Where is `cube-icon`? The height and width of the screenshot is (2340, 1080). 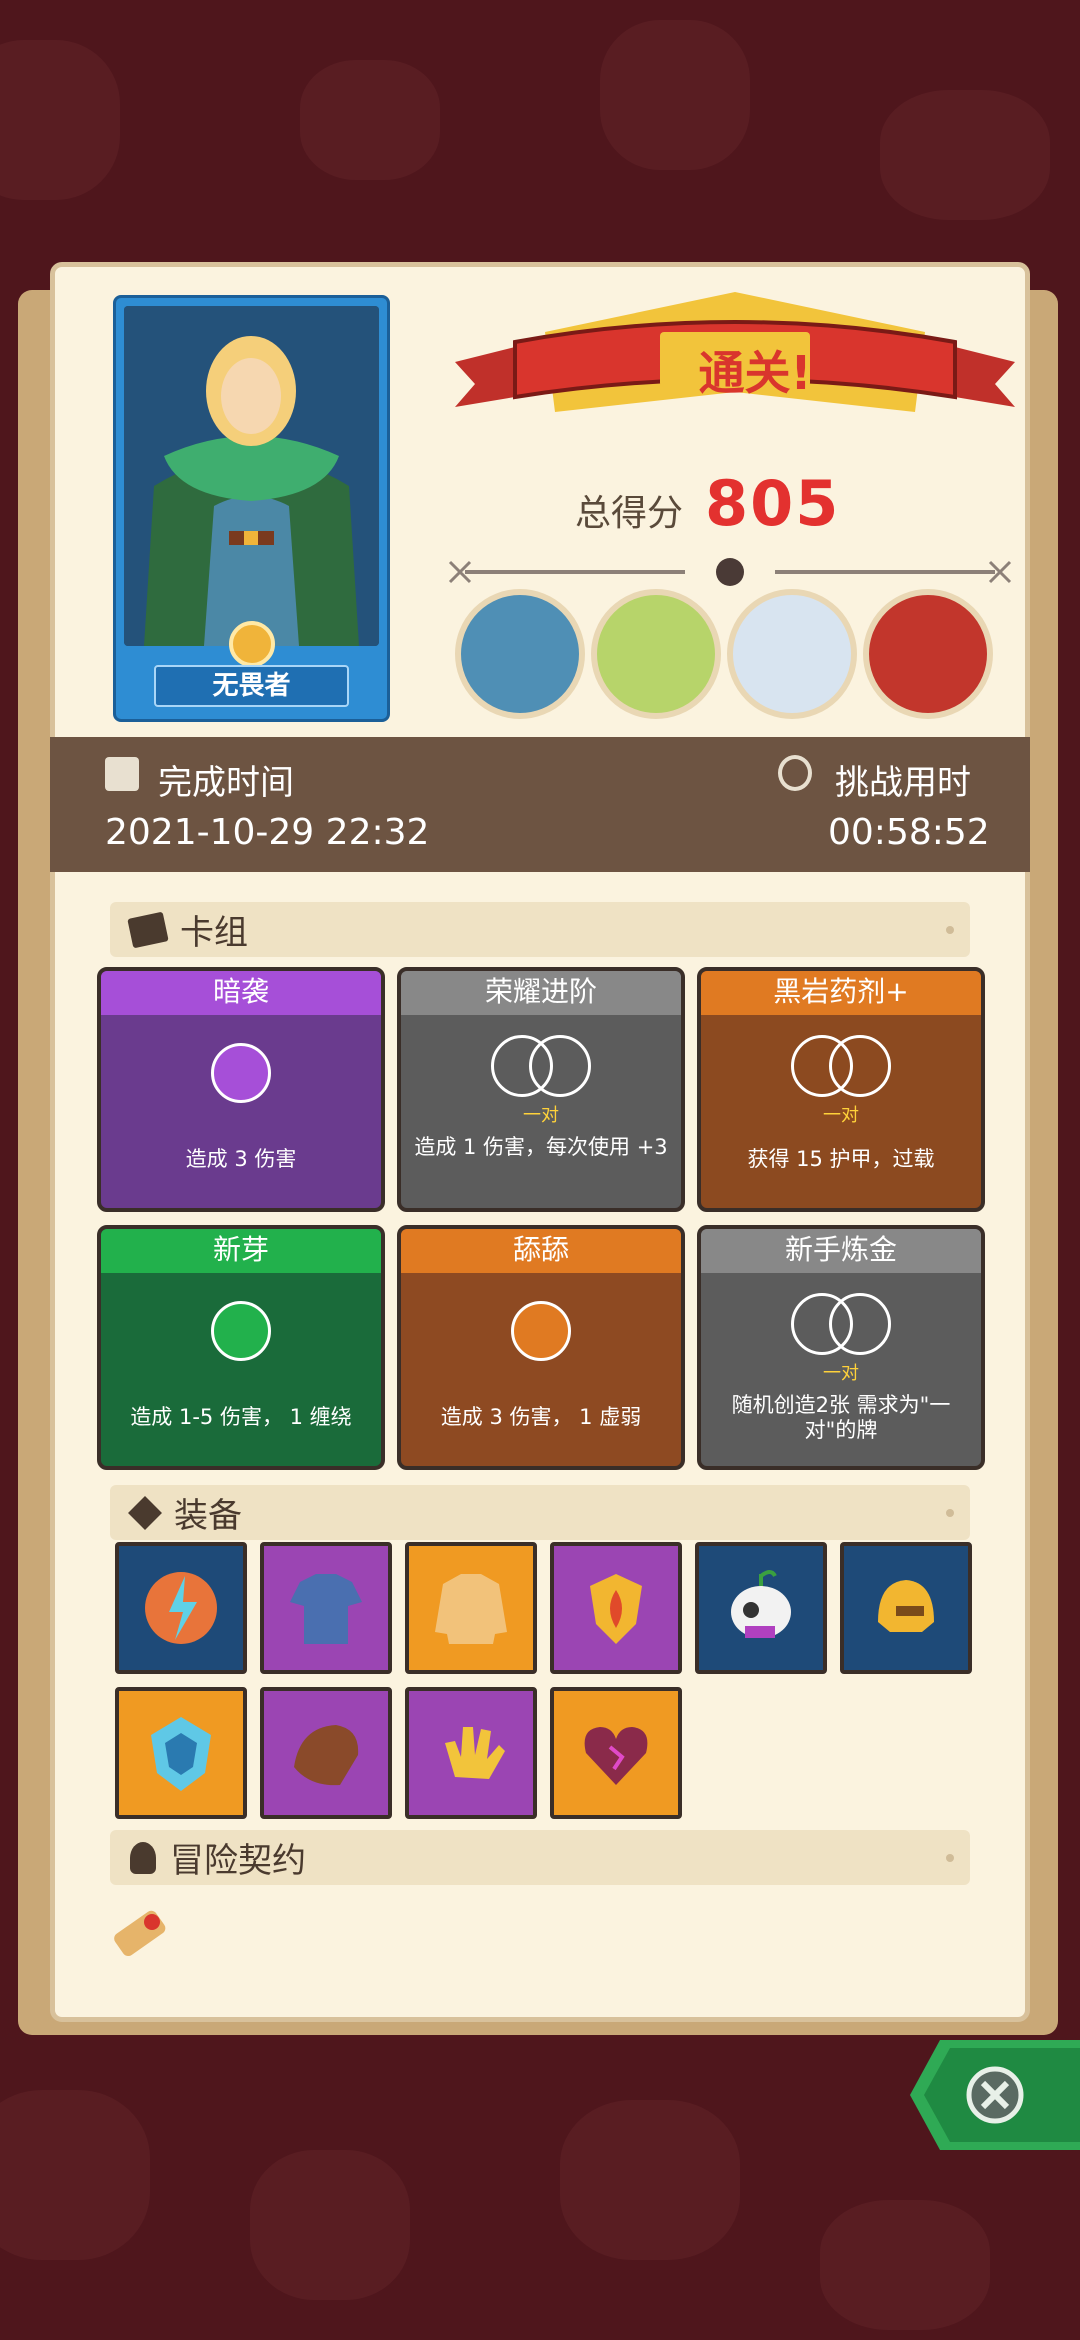 cube-icon is located at coordinates (145, 1512).